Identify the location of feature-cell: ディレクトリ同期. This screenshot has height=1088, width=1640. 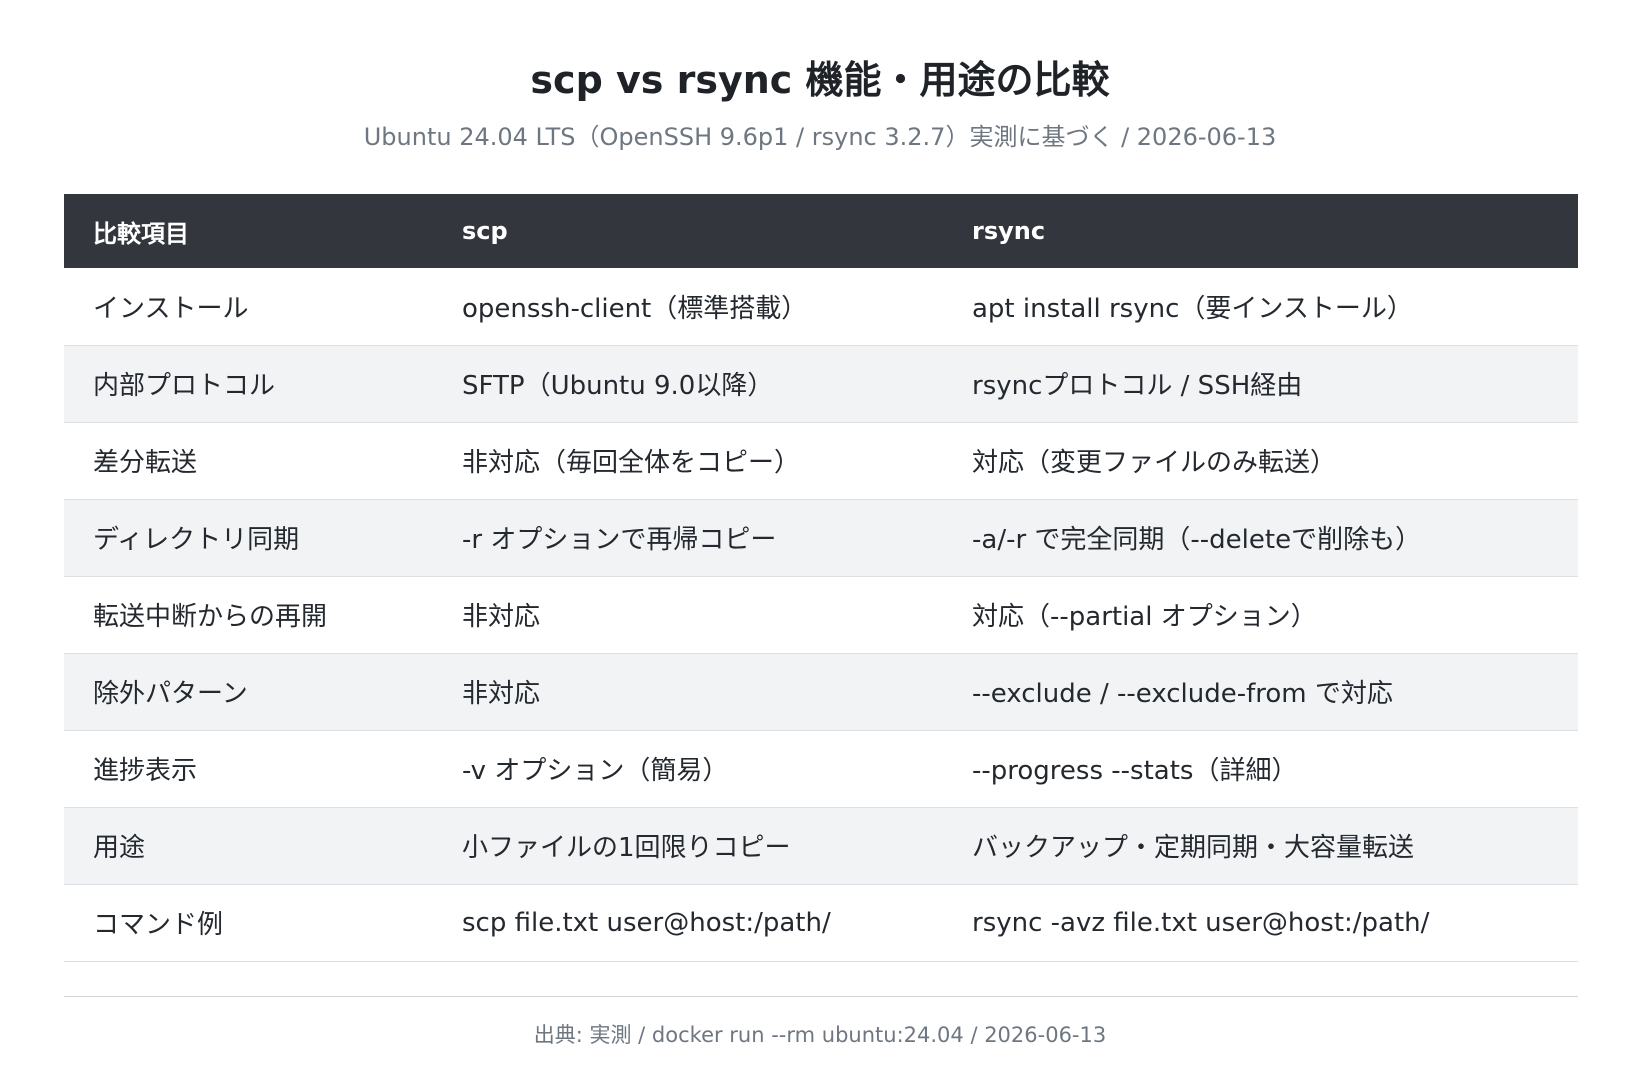
(196, 540).